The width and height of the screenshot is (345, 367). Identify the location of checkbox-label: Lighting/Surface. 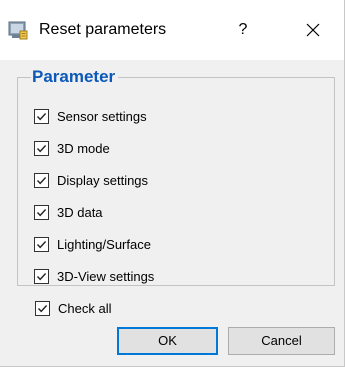
(104, 244).